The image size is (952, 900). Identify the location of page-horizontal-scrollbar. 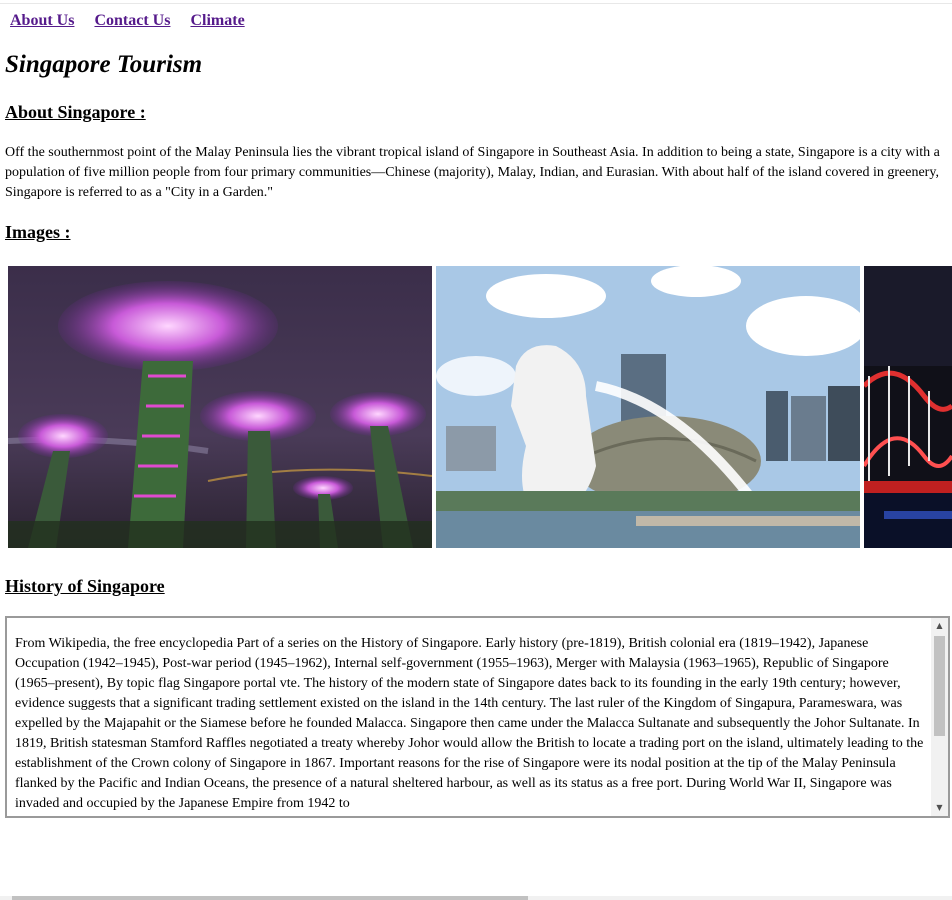
(476, 898).